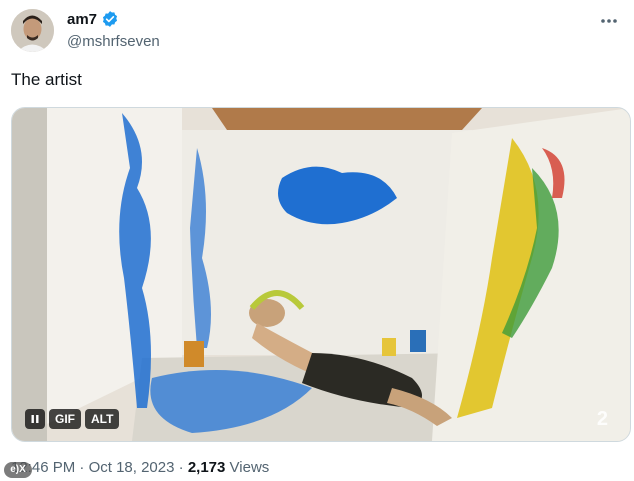 This screenshot has width=634, height=481. I want to click on tweet-meta: 12:46 PM · Oct 18, 2023 · 2,173 Views, so click(140, 467).